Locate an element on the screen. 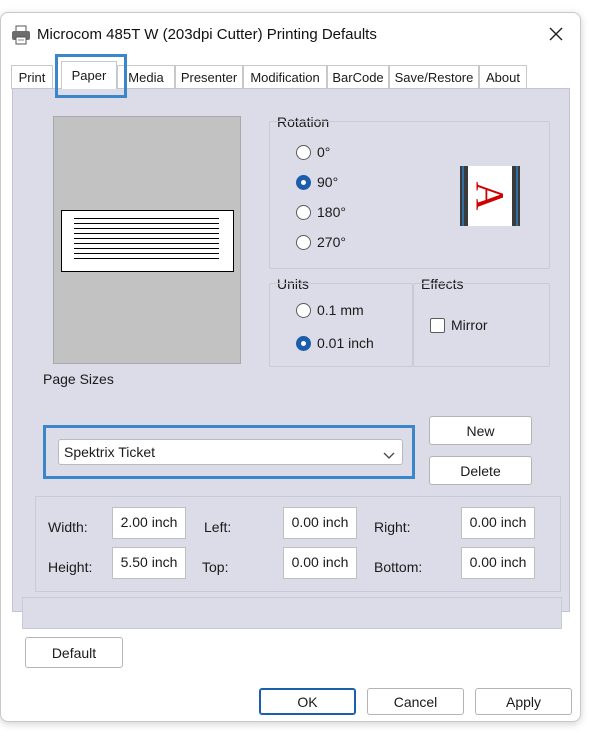 Image resolution: width=589 pixels, height=737 pixels. checkbox-box is located at coordinates (437, 325).